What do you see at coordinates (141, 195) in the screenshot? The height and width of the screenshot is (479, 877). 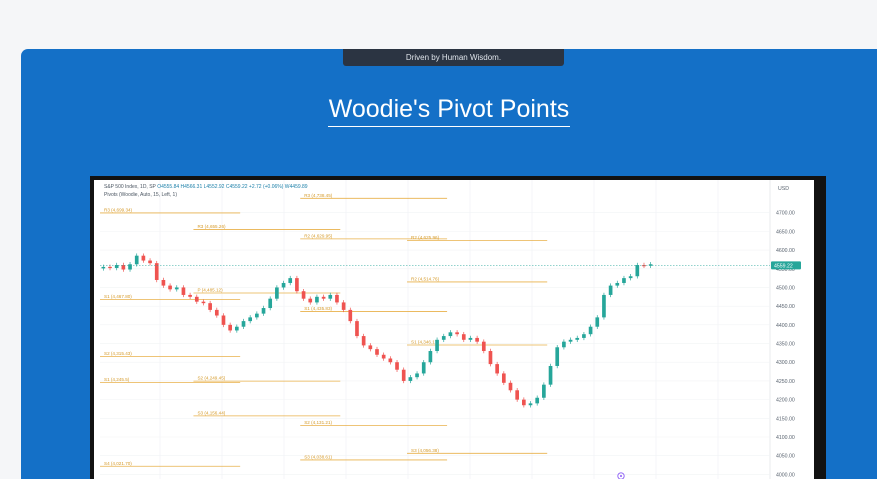 I see `legend-indicator: Pivots (Woodie, Auto, 15, Left, 1)` at bounding box center [141, 195].